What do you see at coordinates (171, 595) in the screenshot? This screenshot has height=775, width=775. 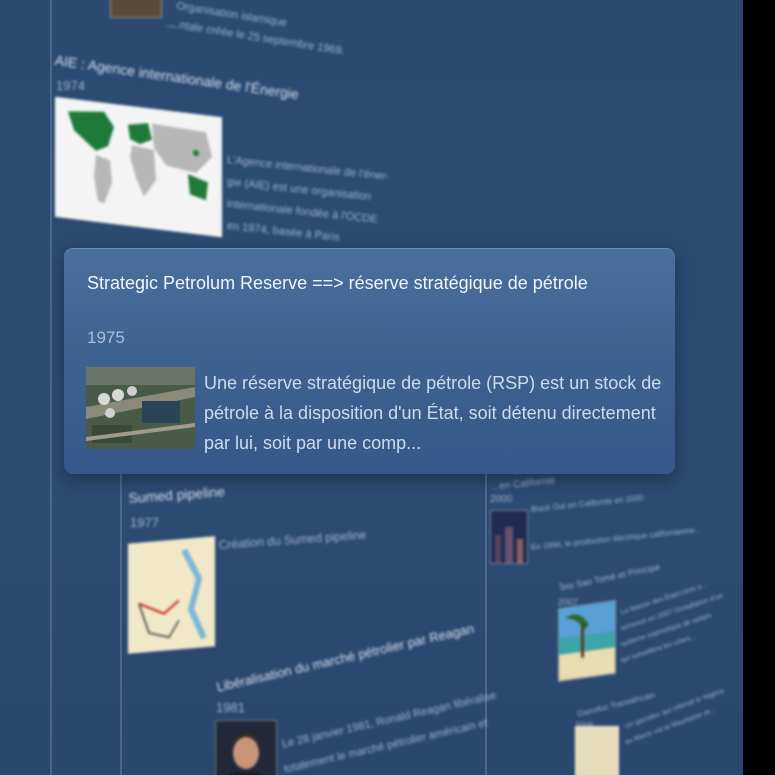 I see `entry-sumed-thumbnail` at bounding box center [171, 595].